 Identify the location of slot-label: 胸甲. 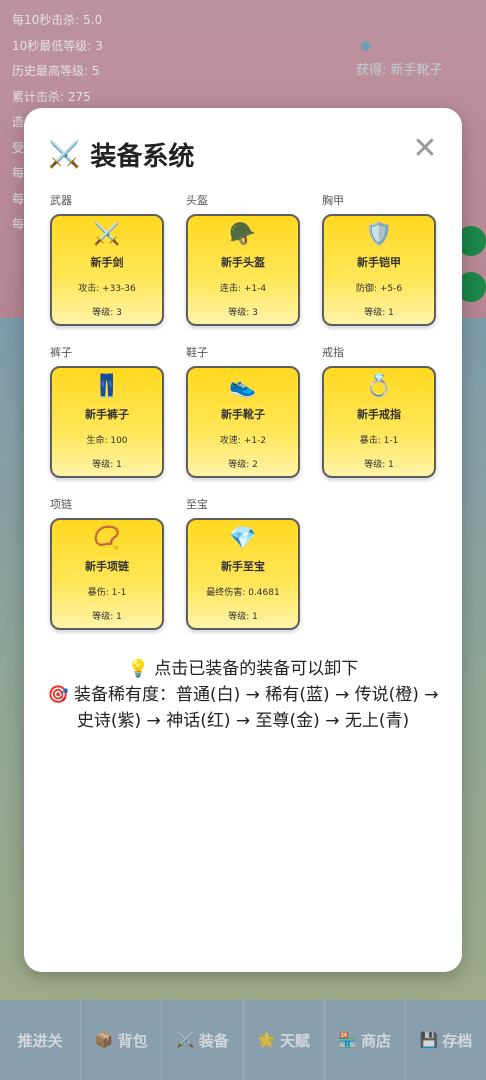
(333, 200).